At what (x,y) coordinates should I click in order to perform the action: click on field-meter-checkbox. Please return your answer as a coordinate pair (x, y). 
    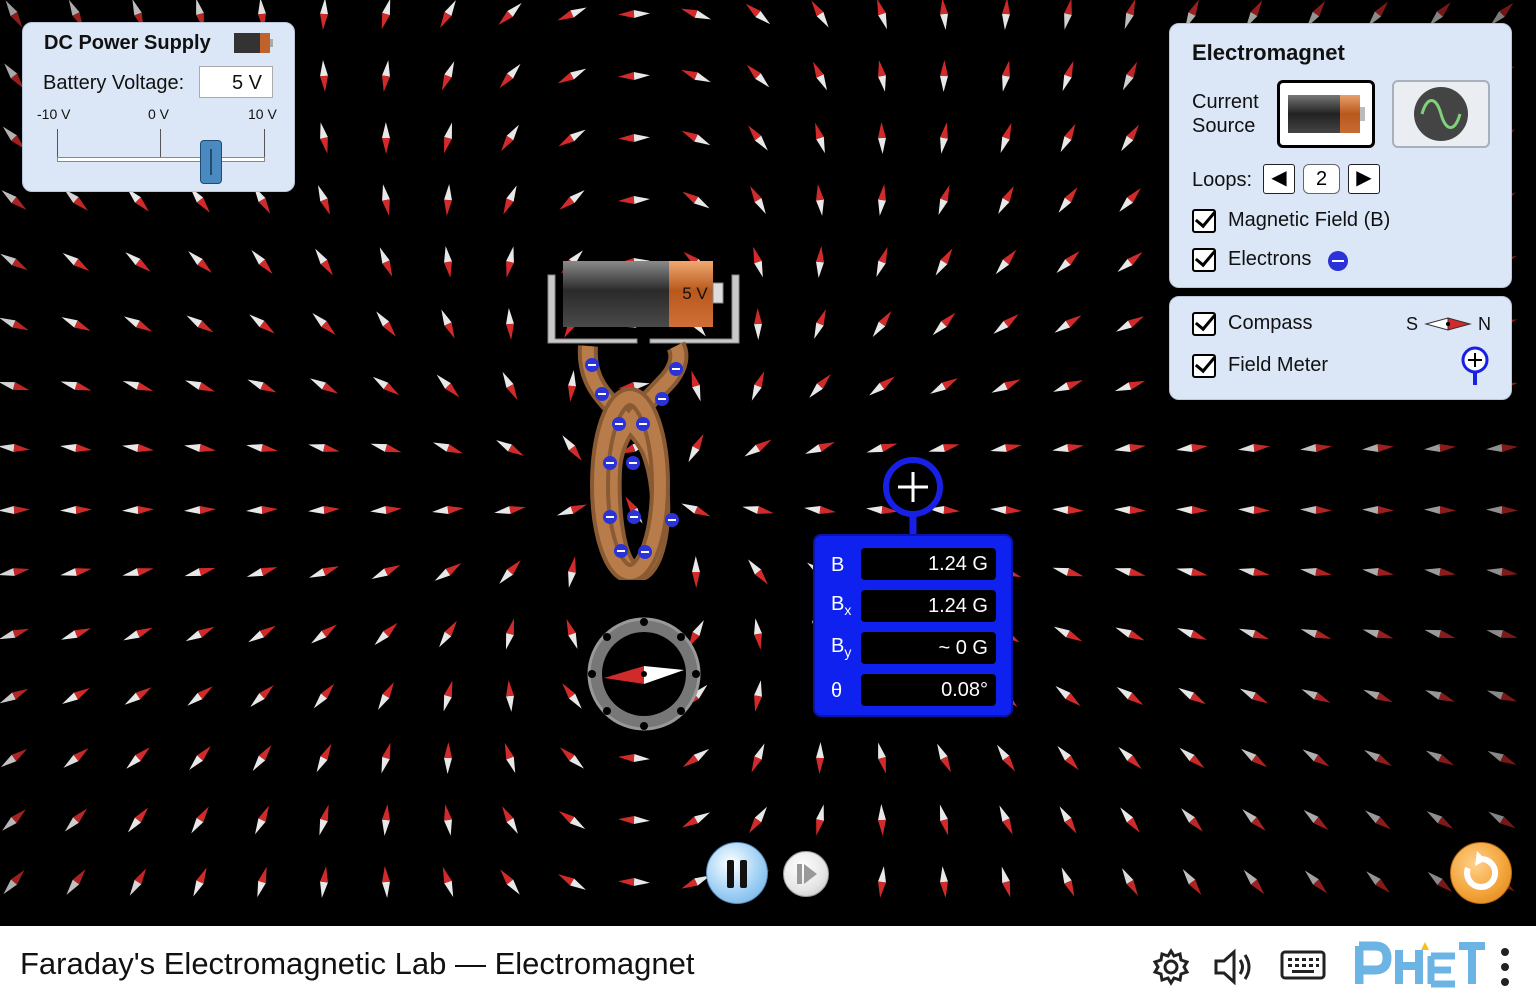
    Looking at the image, I should click on (1204, 366).